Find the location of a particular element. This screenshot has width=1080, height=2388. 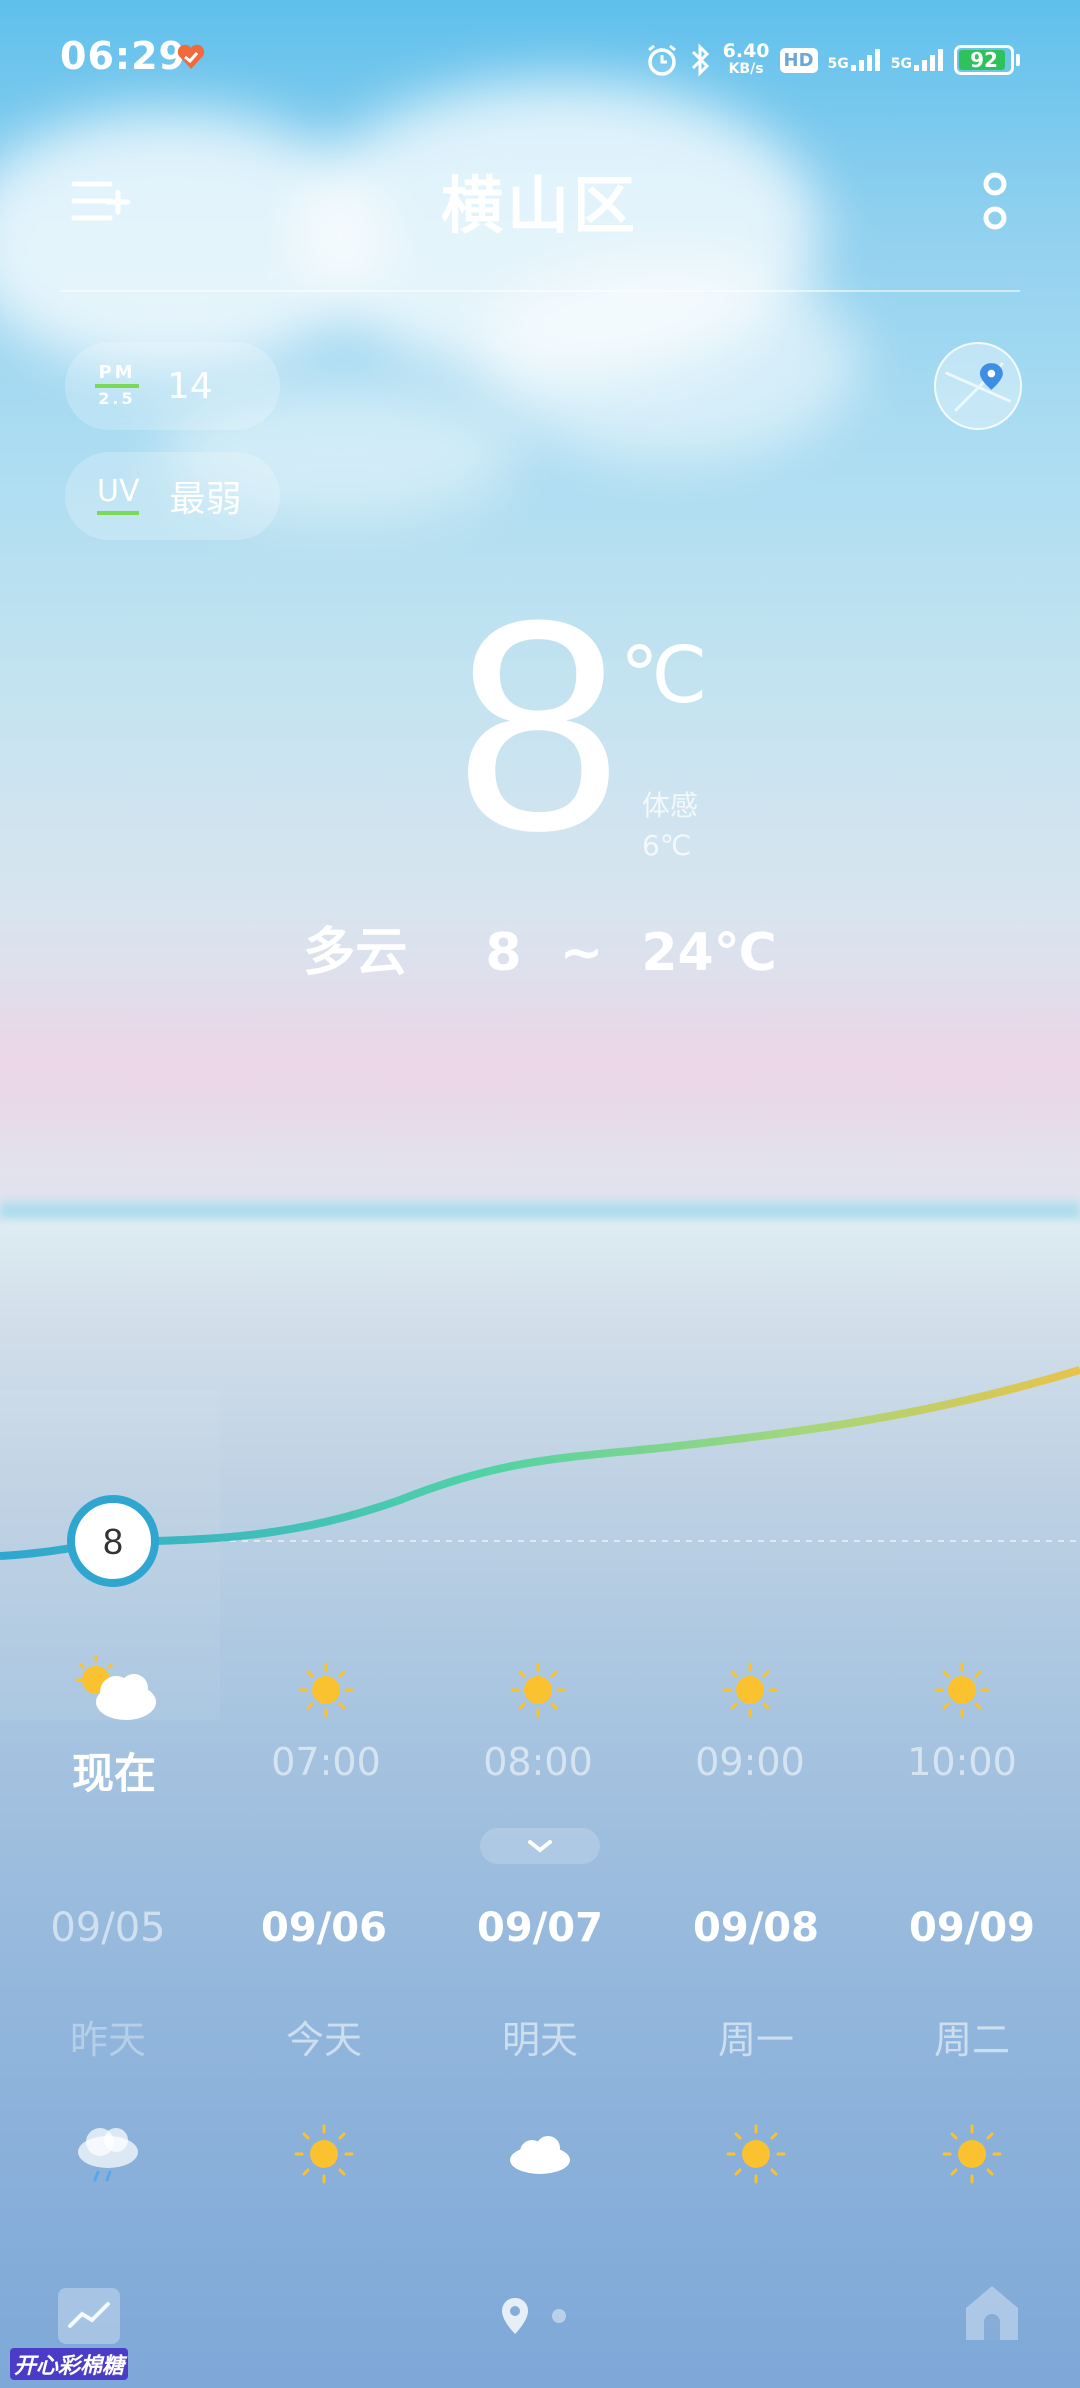

expand-button is located at coordinates (540, 1846).